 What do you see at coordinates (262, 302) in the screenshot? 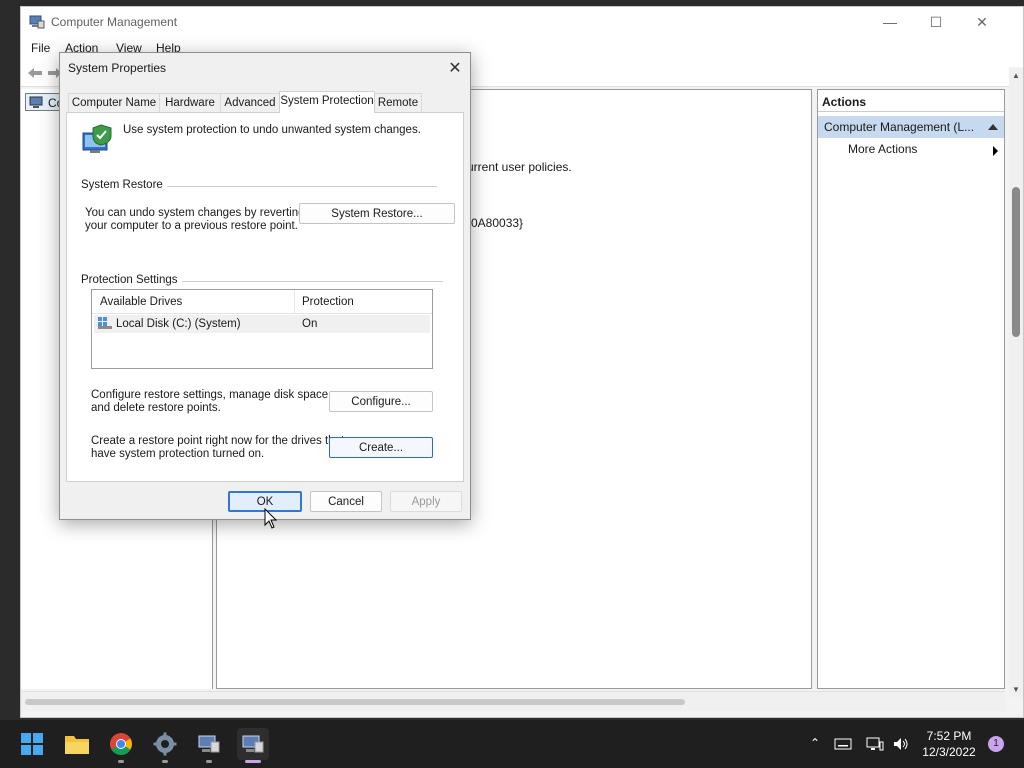
I see `drives-header: Available Drives Protection` at bounding box center [262, 302].